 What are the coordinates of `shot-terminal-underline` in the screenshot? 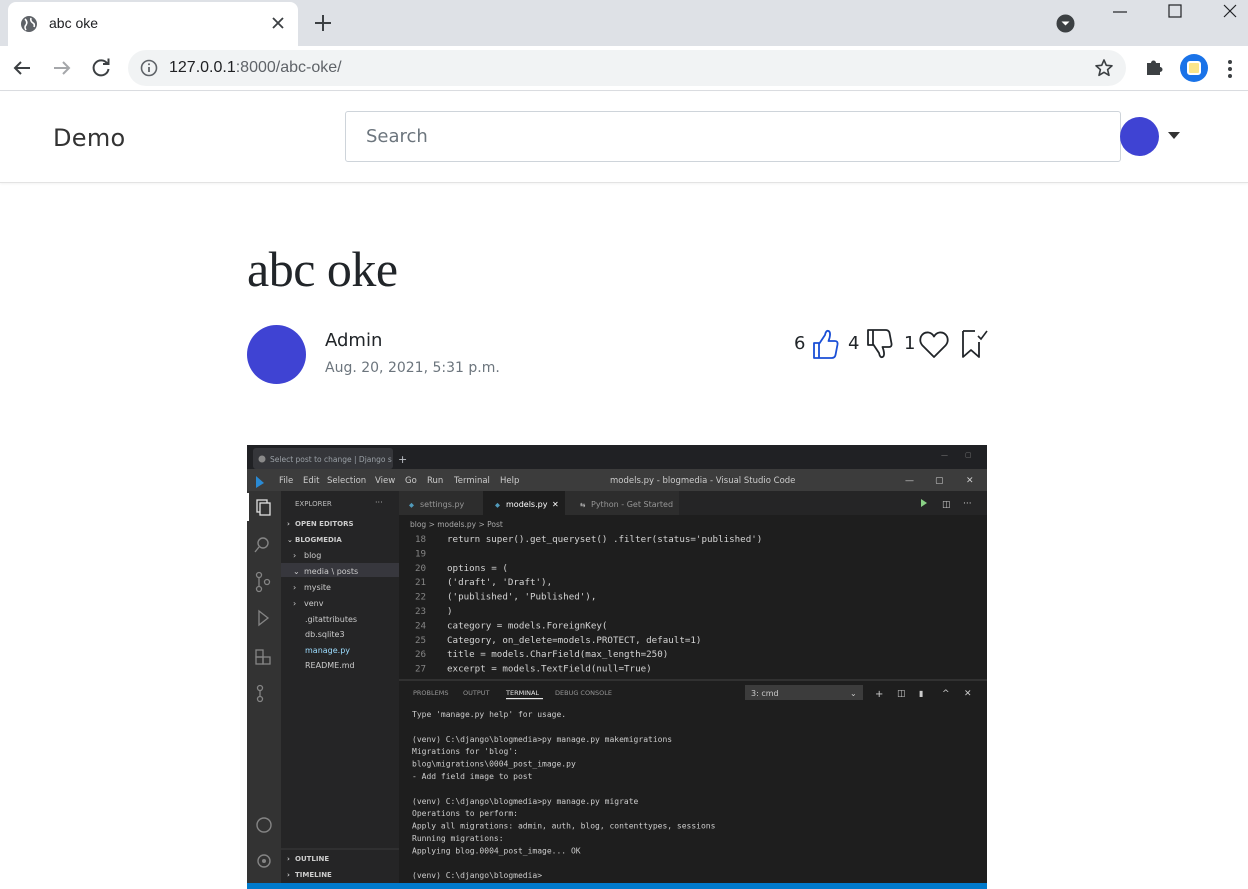 It's located at (524, 699).